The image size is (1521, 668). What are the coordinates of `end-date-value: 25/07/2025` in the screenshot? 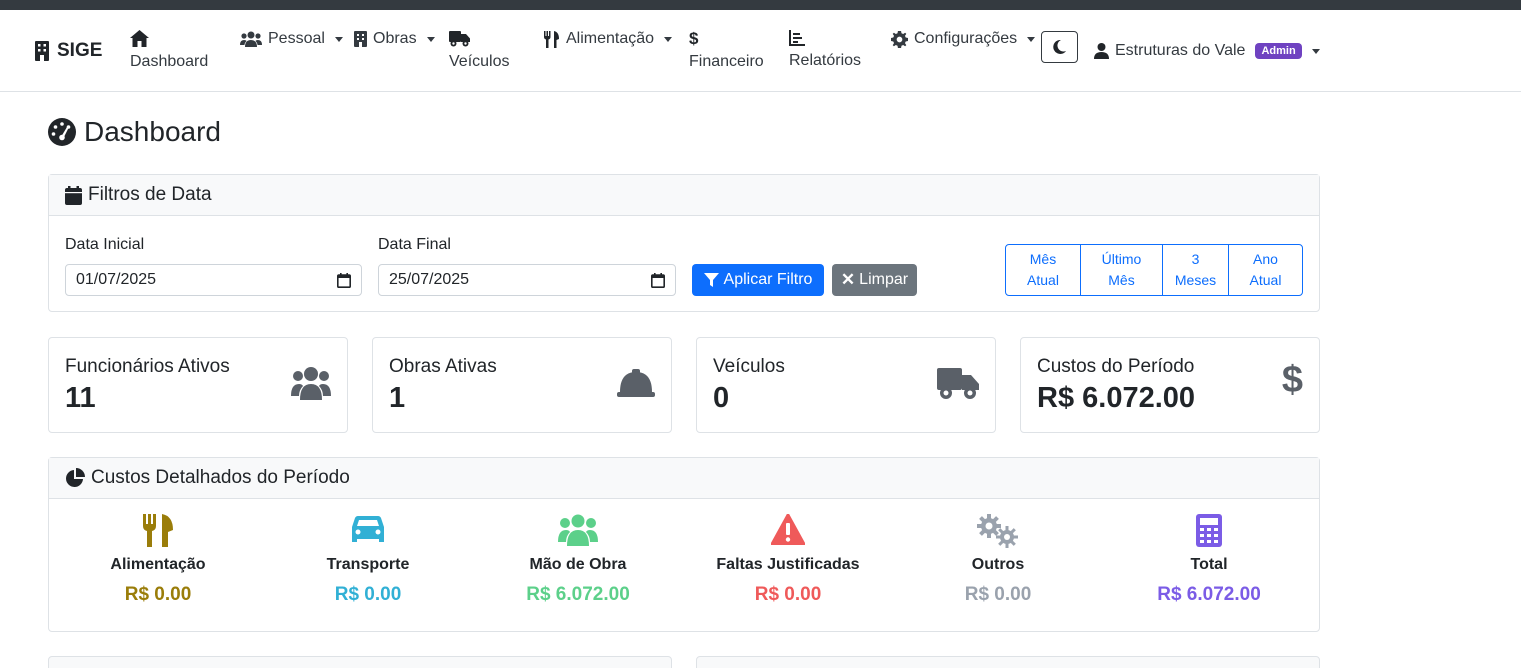 It's located at (429, 279).